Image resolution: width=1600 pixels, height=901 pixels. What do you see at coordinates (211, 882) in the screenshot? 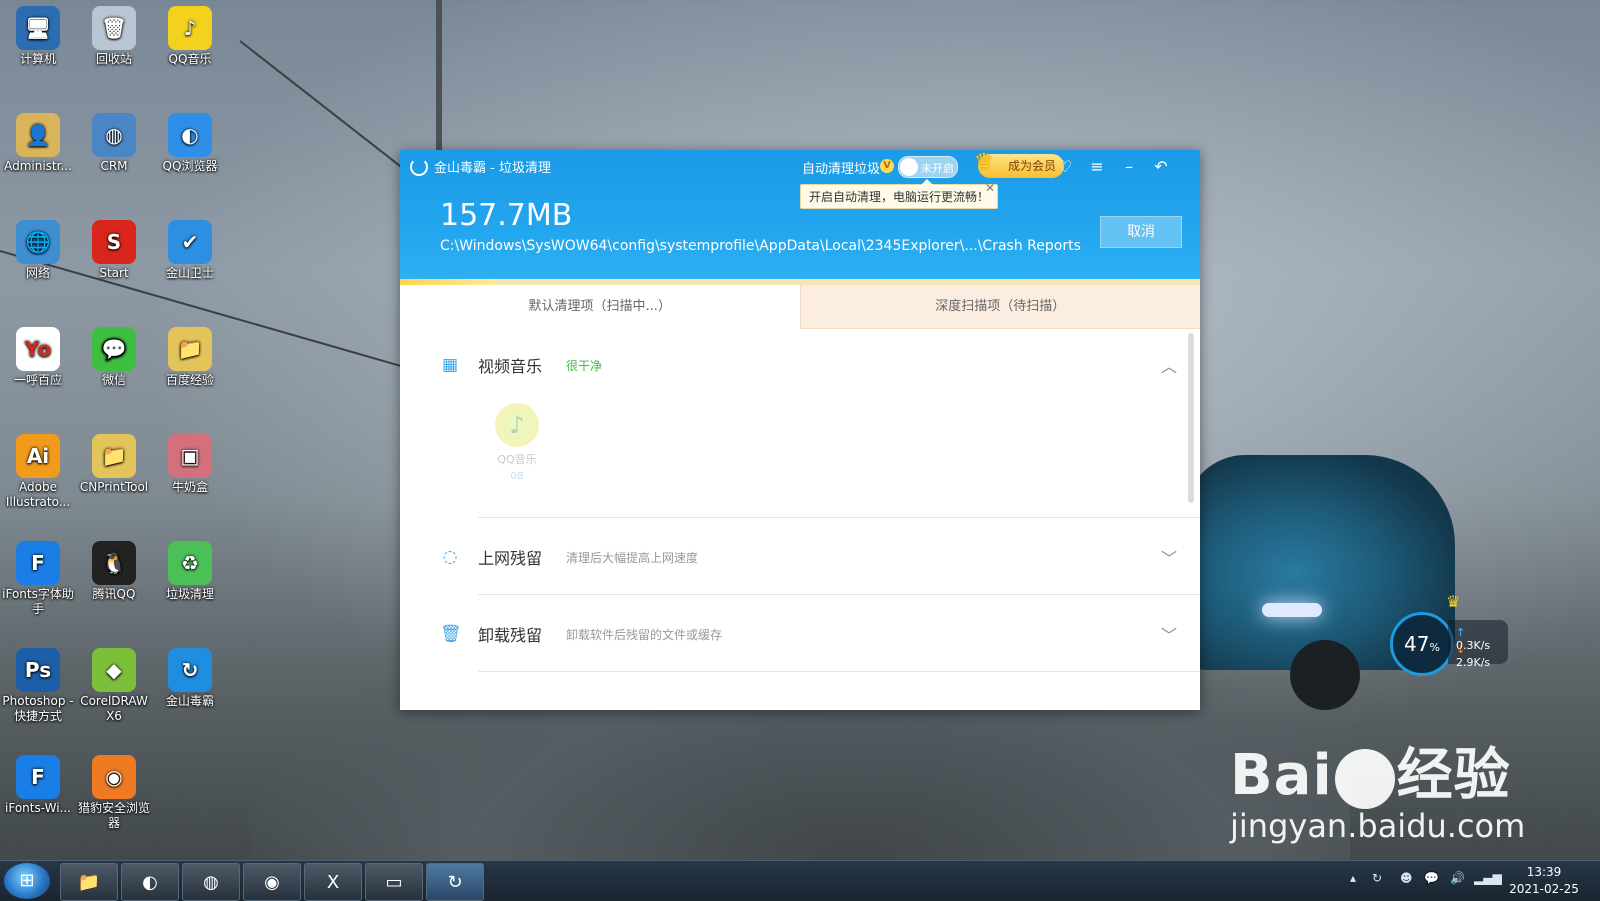
I see `globe-icon: ◍` at bounding box center [211, 882].